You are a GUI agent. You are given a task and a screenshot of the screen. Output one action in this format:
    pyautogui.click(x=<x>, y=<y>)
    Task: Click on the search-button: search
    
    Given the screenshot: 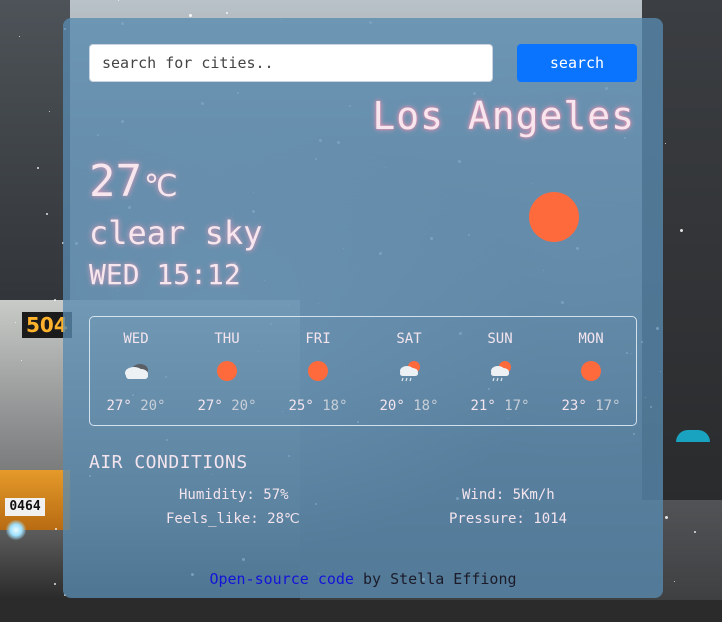 What is the action you would take?
    pyautogui.click(x=577, y=63)
    